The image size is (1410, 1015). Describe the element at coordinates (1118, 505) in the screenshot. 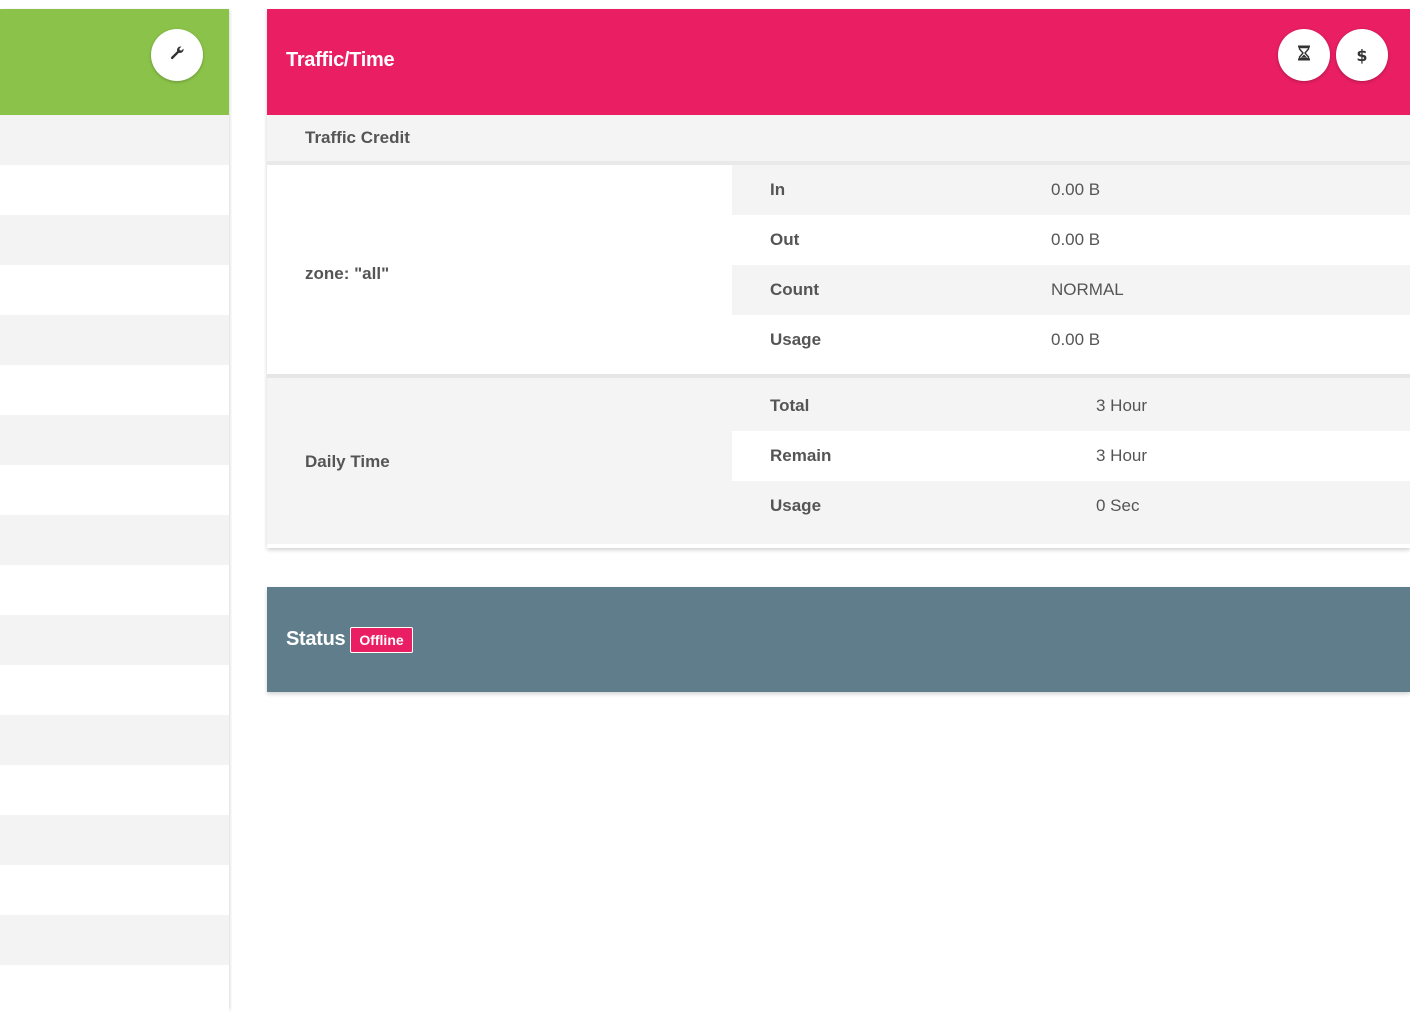

I see `row-value: 0 Sec` at that location.